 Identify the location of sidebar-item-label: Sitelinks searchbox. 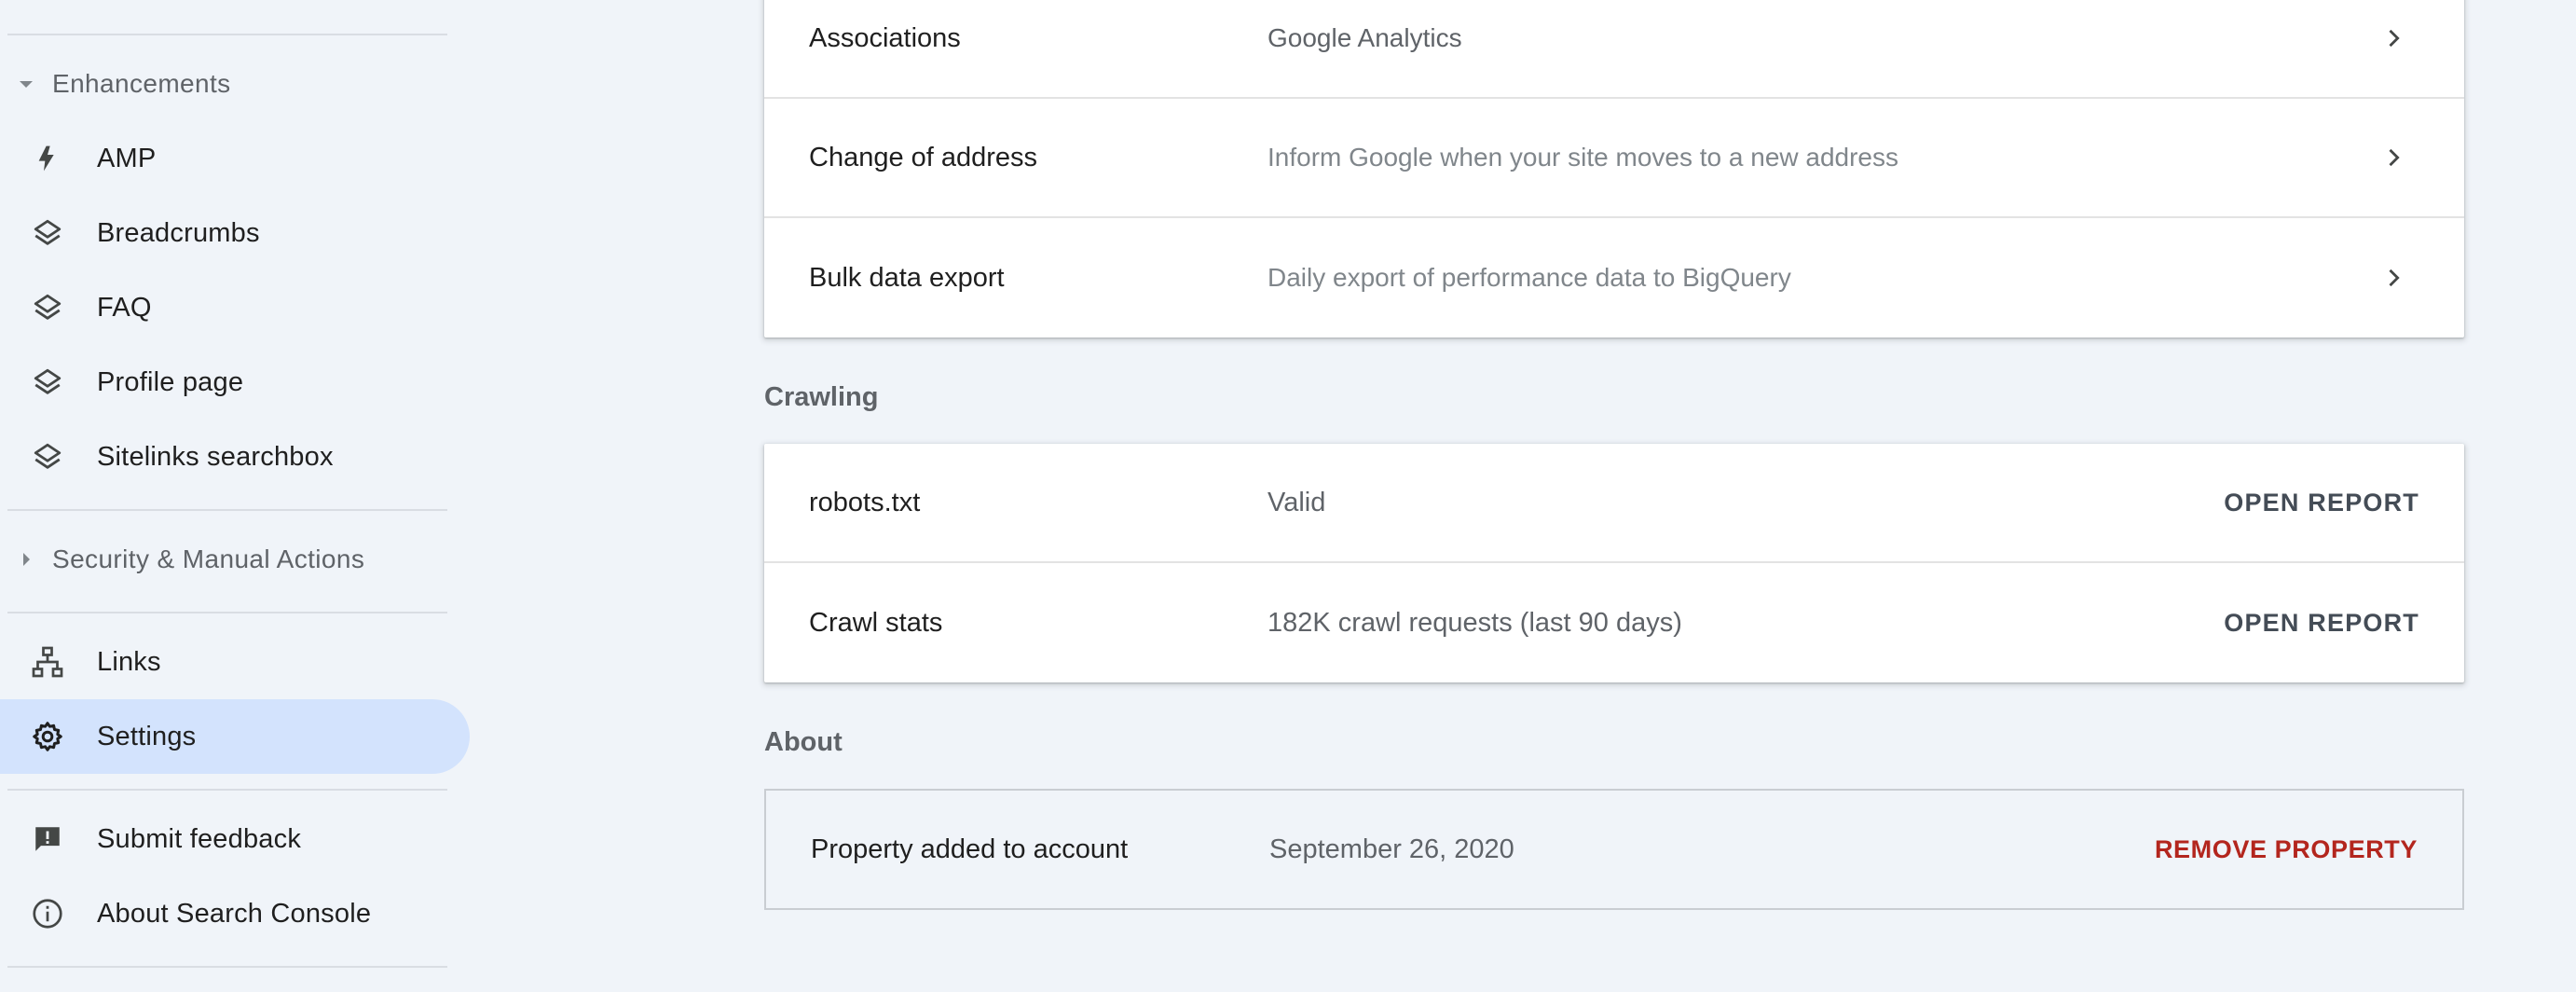
(215, 456).